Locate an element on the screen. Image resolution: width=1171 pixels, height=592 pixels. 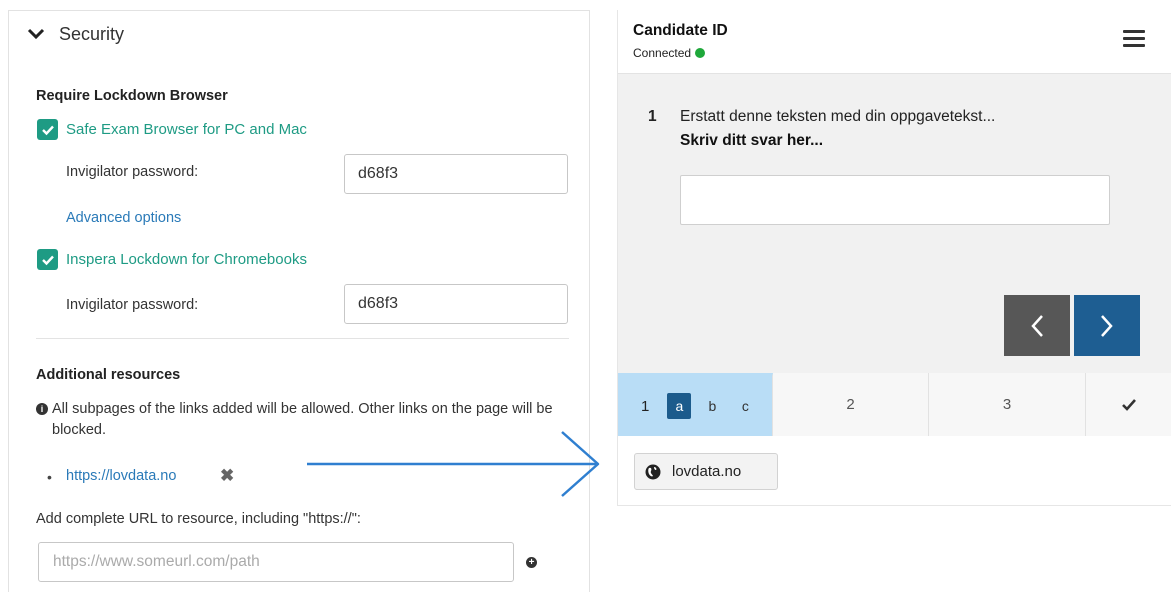
answer-input is located at coordinates (895, 200).